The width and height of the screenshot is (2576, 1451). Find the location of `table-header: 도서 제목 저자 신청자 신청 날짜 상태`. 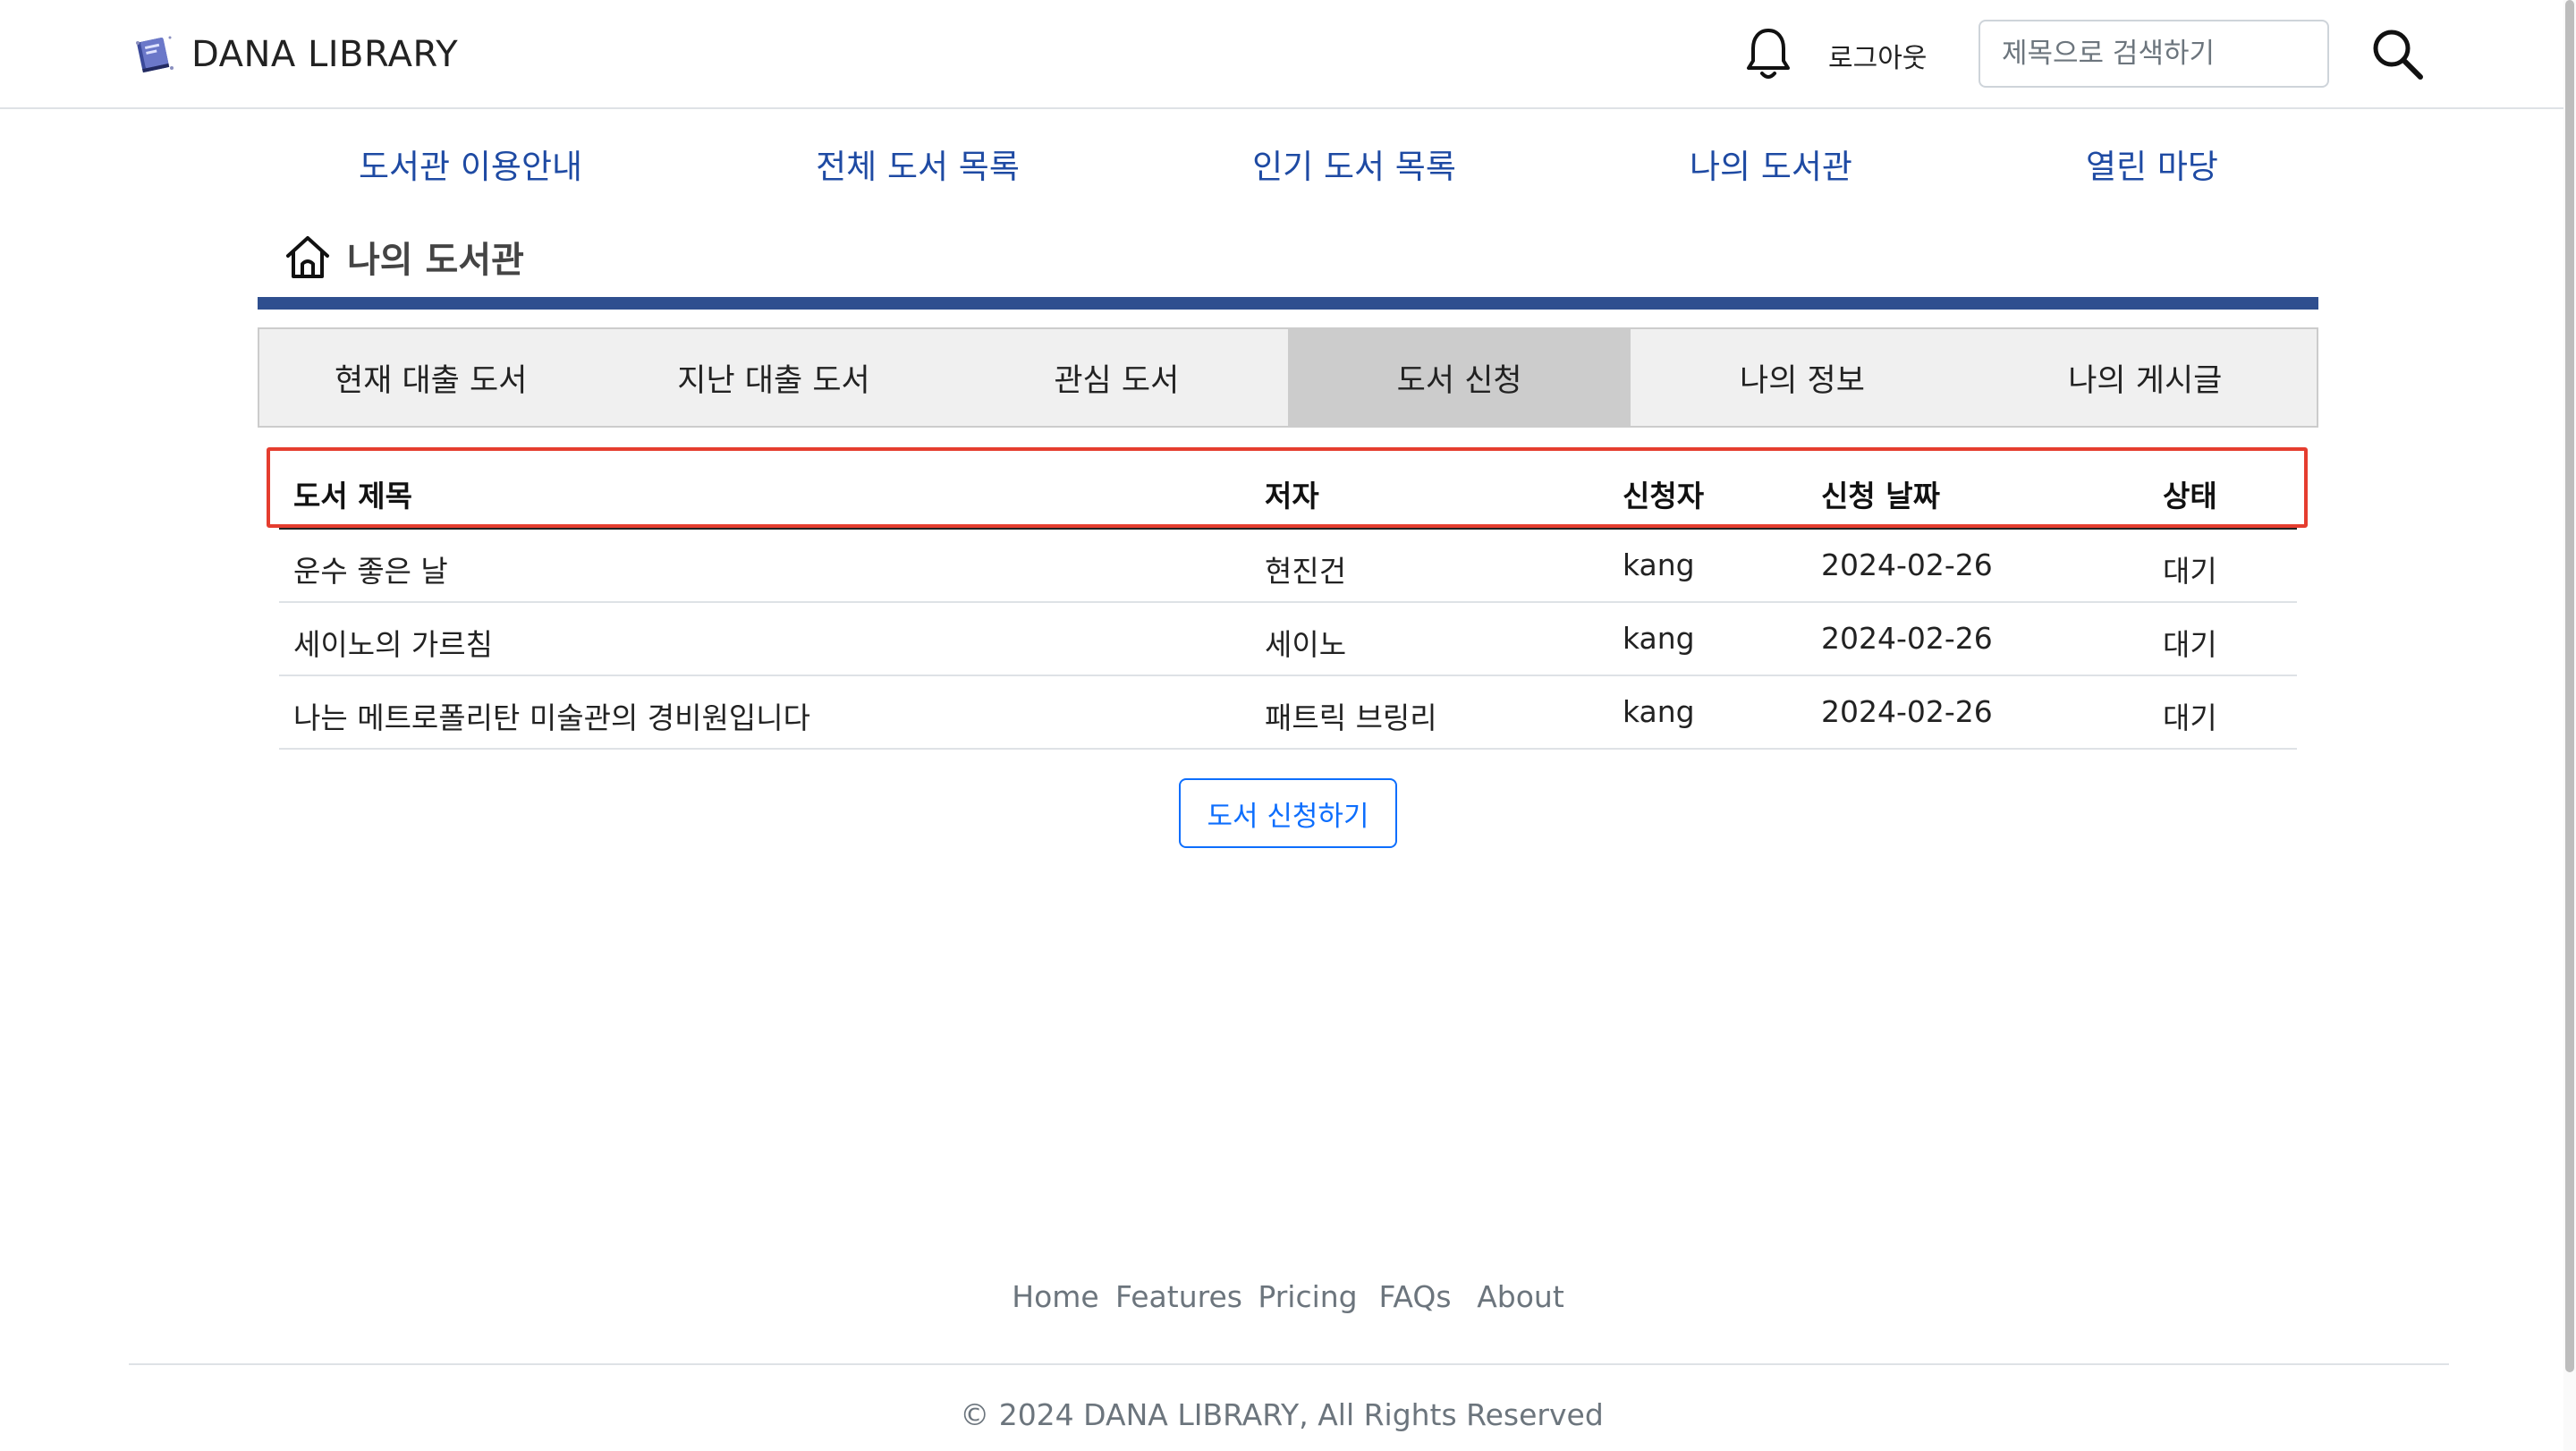

table-header: 도서 제목 저자 신청자 신청 날짜 상태 is located at coordinates (1288, 493).